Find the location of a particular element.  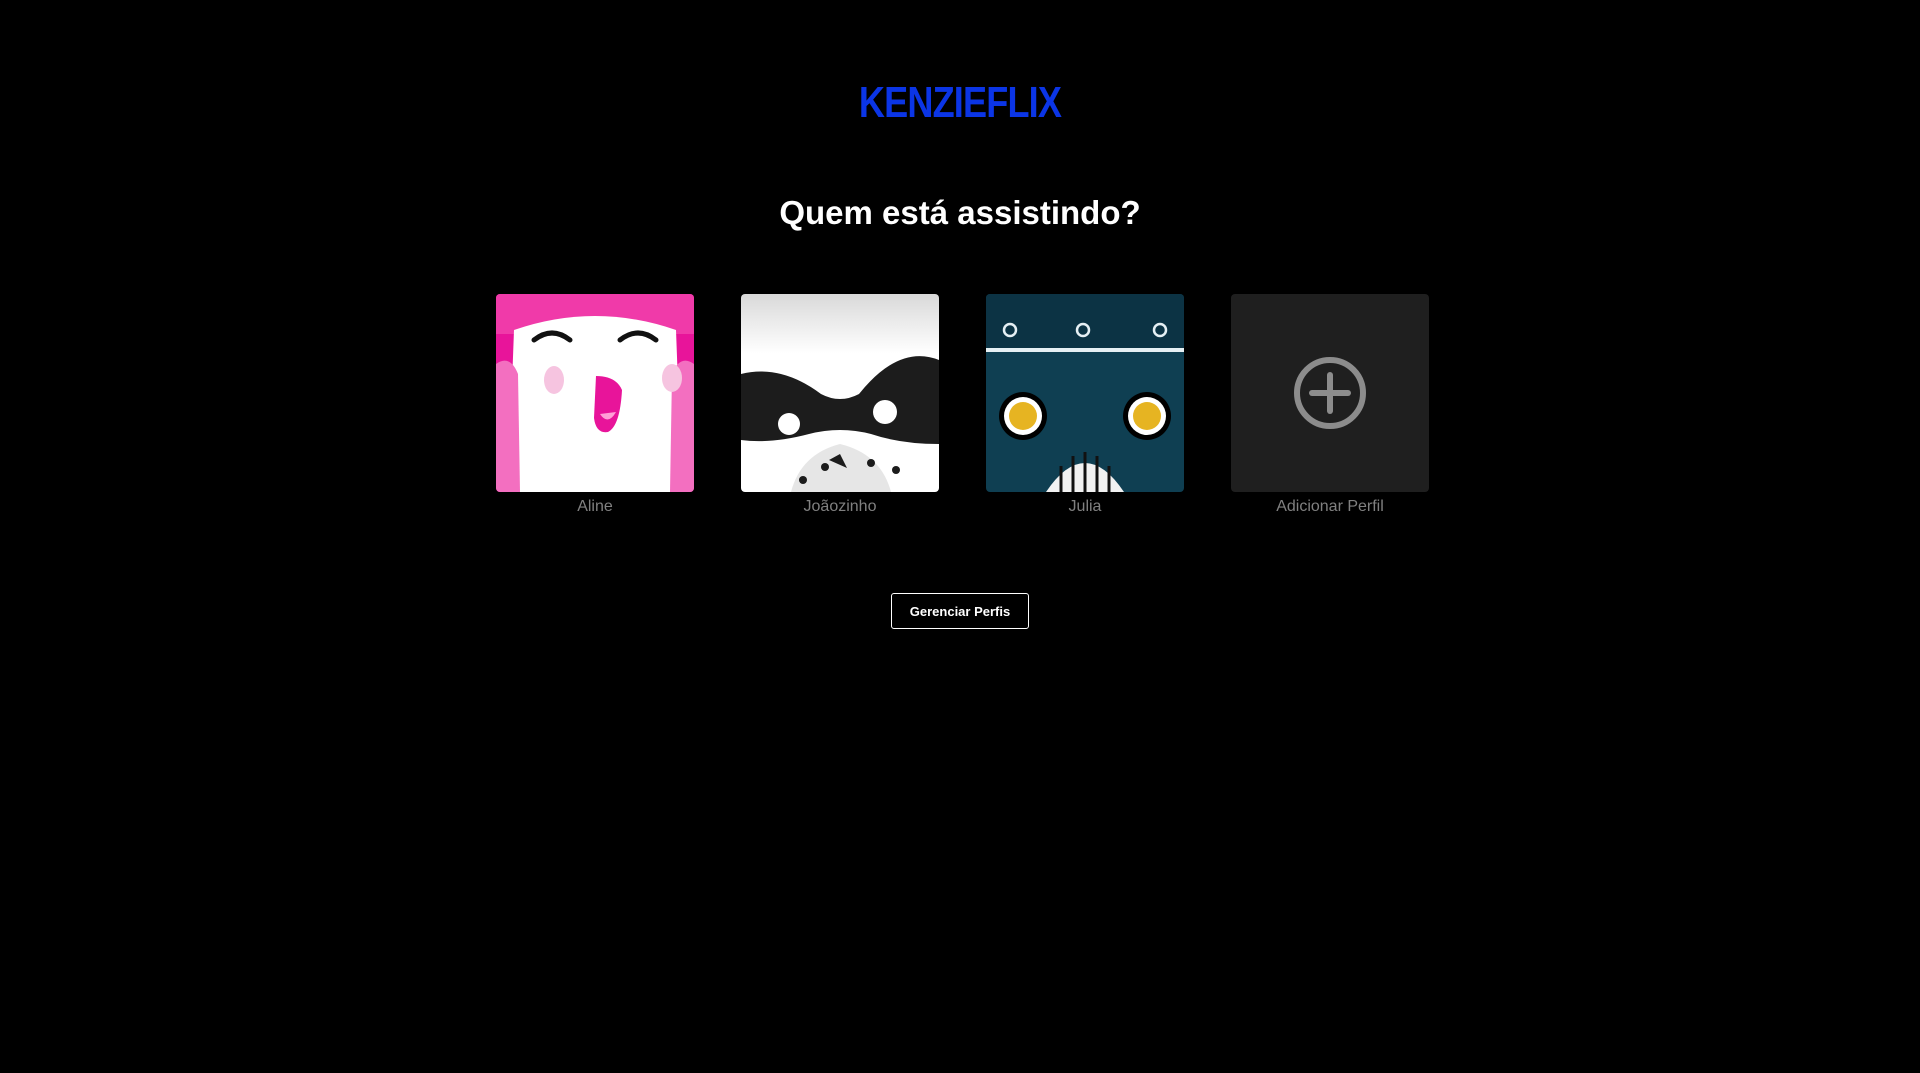

add-profile: Adicionar Perfil is located at coordinates (1330, 405).